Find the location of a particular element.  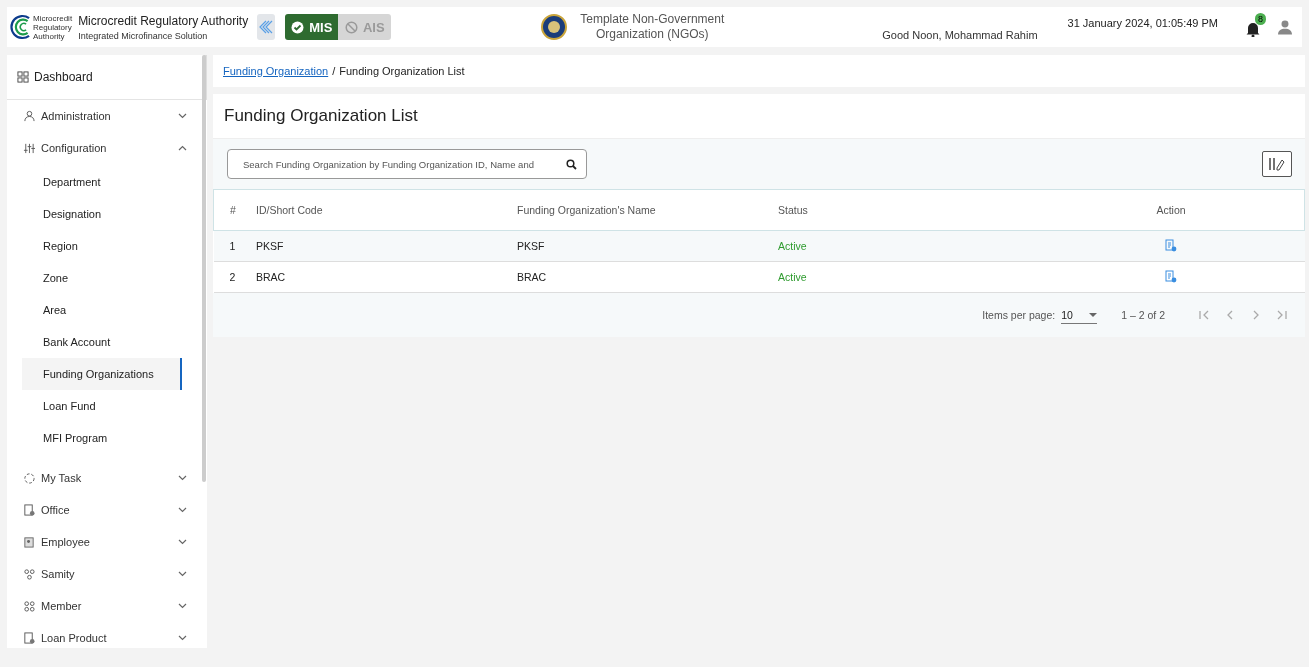

logo-text: Microcredit is located at coordinates (53, 18).